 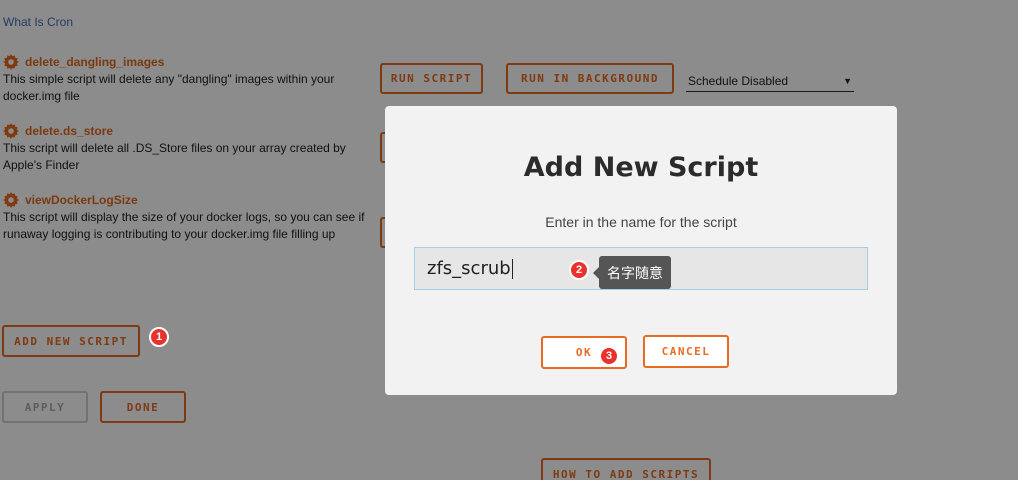 What do you see at coordinates (641, 167) in the screenshot?
I see `dialog-title: Add New Script` at bounding box center [641, 167].